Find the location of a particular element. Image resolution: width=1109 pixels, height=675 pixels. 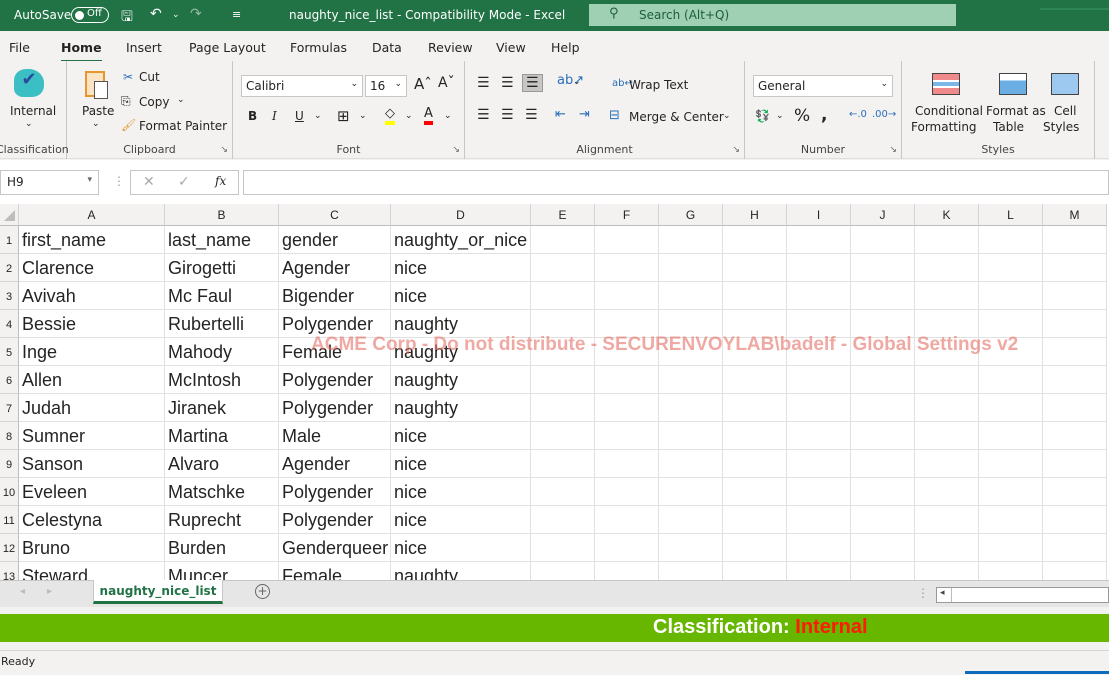

column-header-f: F is located at coordinates (627, 215).